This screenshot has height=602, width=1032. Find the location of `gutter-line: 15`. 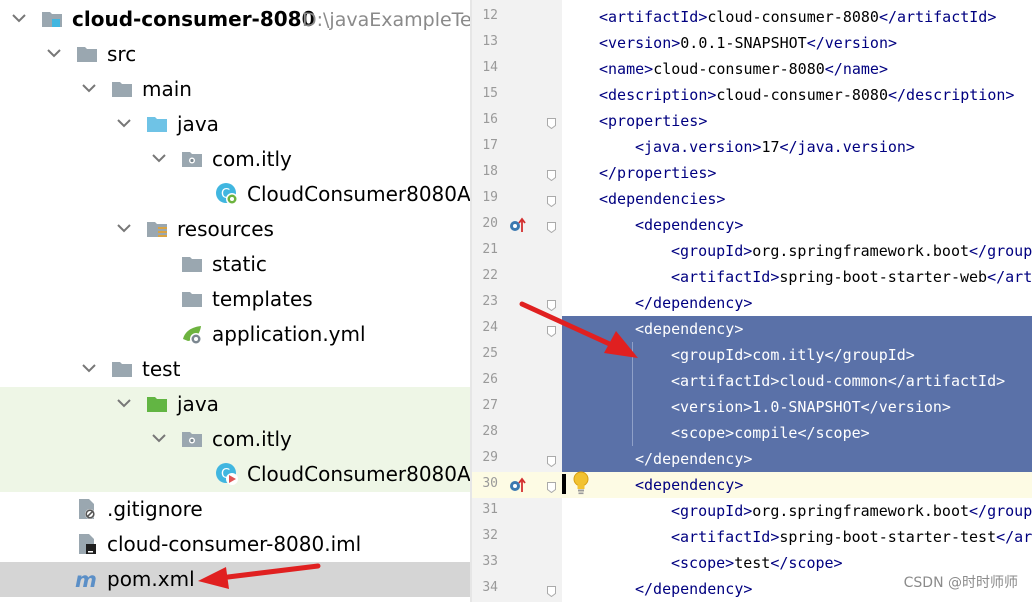

gutter-line: 15 is located at coordinates (517, 95).